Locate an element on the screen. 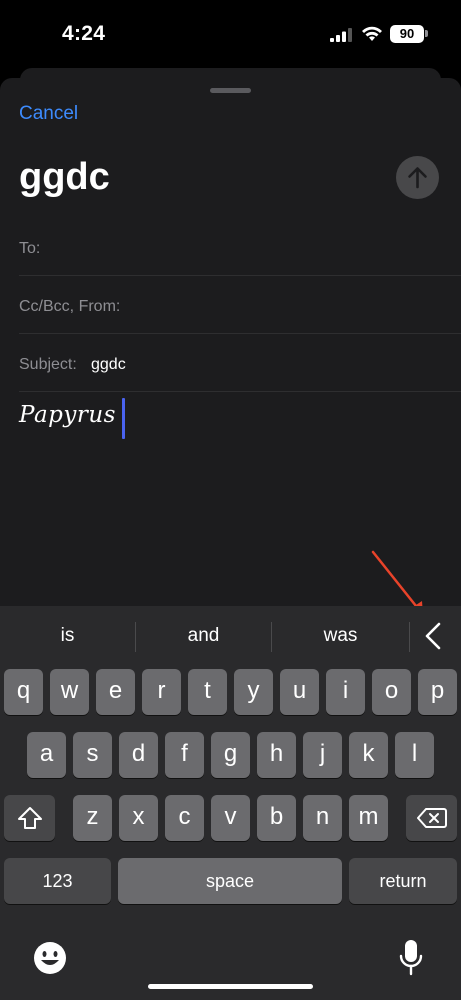 This screenshot has width=461, height=1000. key-d: d is located at coordinates (138, 755).